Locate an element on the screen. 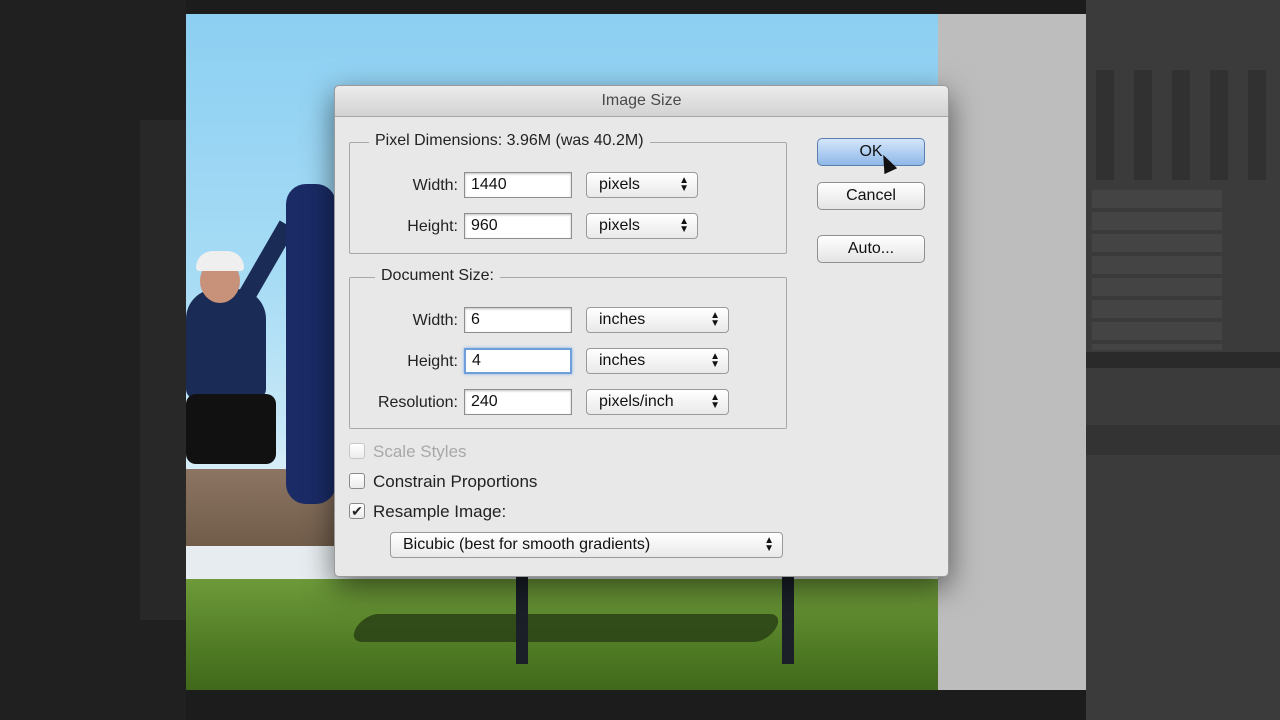  constrain-proportions-label: Constrain Proportions is located at coordinates (455, 482).